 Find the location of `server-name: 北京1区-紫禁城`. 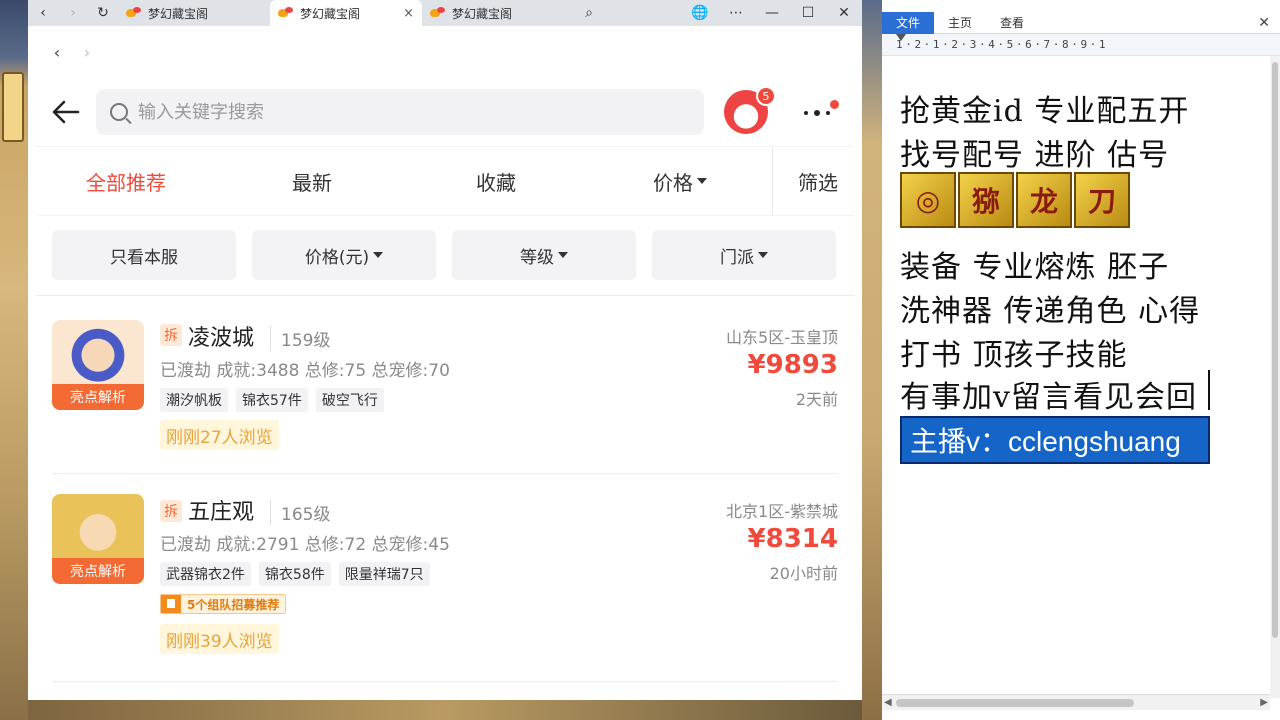

server-name: 北京1区-紫禁城 is located at coordinates (782, 511).